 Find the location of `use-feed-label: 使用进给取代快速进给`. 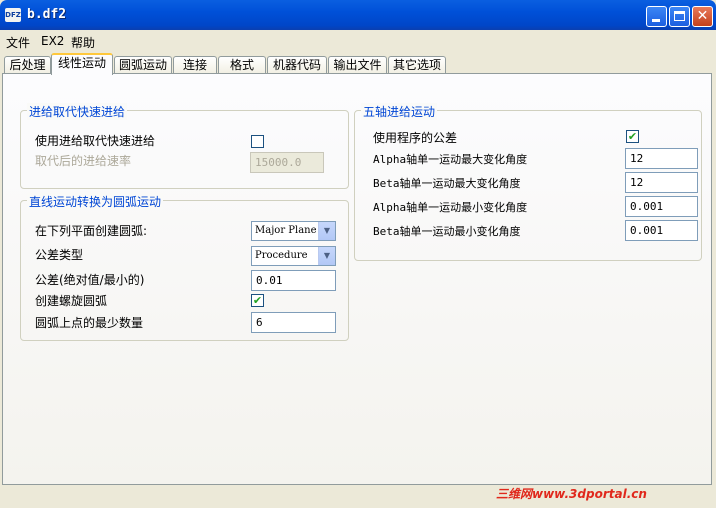

use-feed-label: 使用进给取代快速进给 is located at coordinates (95, 141).